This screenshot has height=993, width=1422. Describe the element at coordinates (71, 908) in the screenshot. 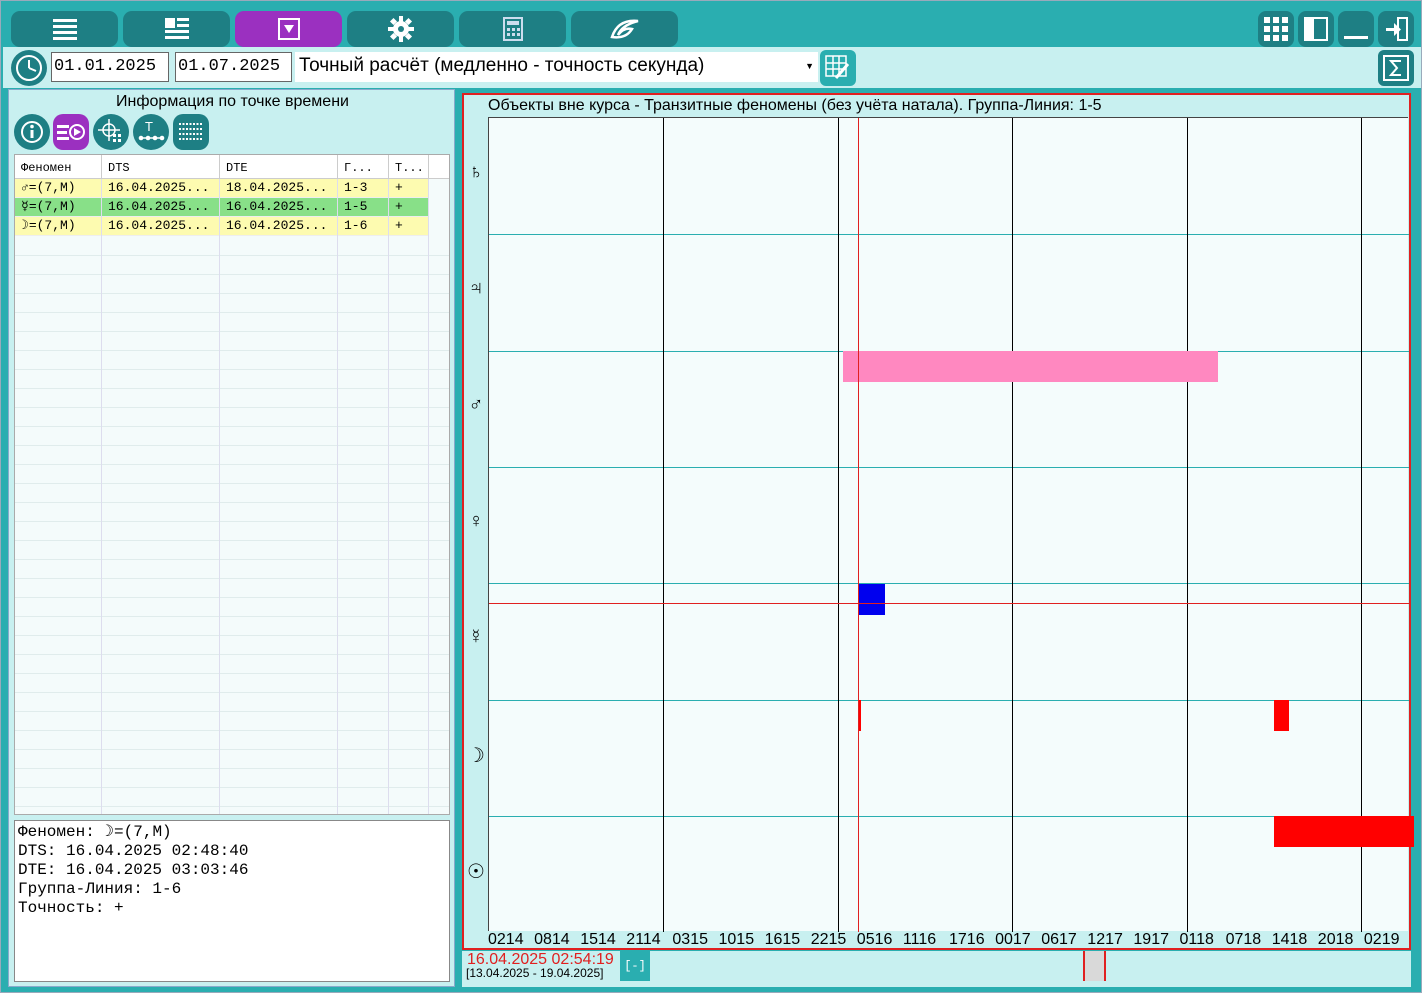

I see `detail-accuracy: Точность: +` at that location.